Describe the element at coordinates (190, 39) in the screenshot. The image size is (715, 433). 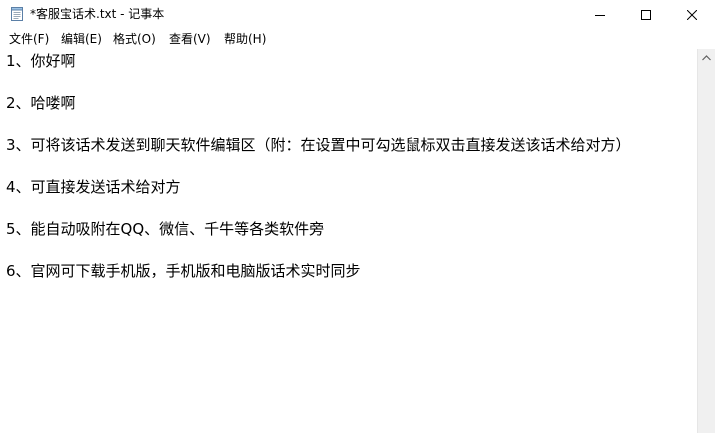
I see `menu-view: 查看(V)` at that location.